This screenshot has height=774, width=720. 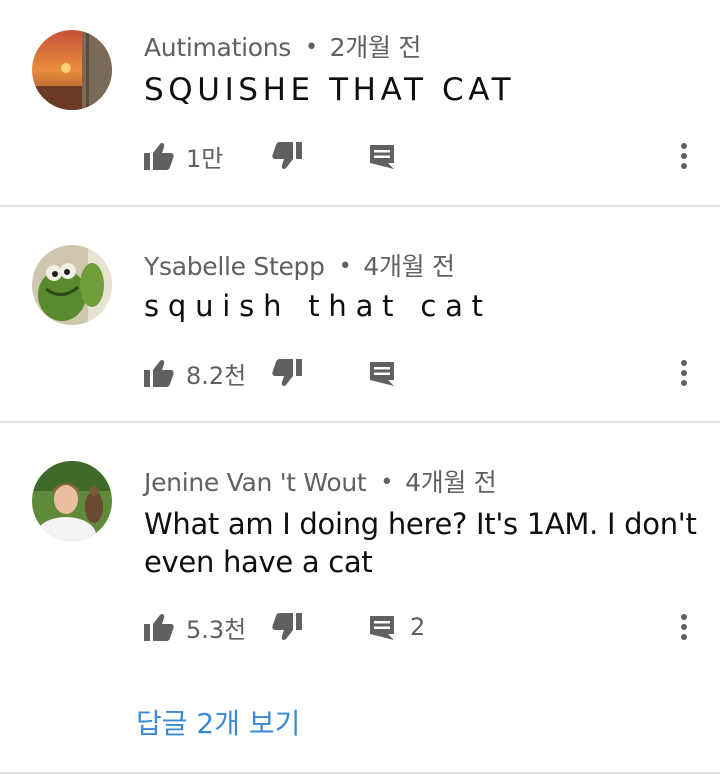 I want to click on kermit-avatar-icon, so click(x=72, y=285).